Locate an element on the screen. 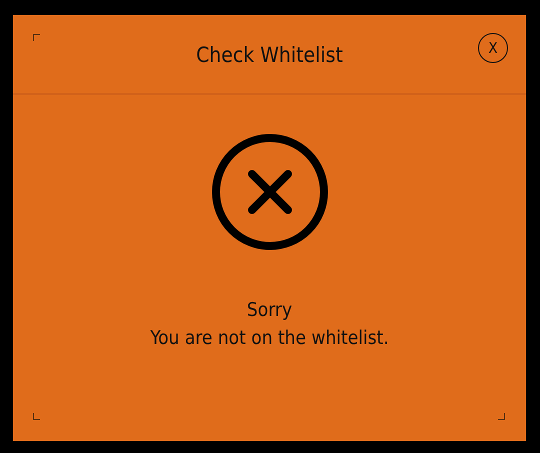 This screenshot has width=540, height=453. close-button: X is located at coordinates (493, 48).